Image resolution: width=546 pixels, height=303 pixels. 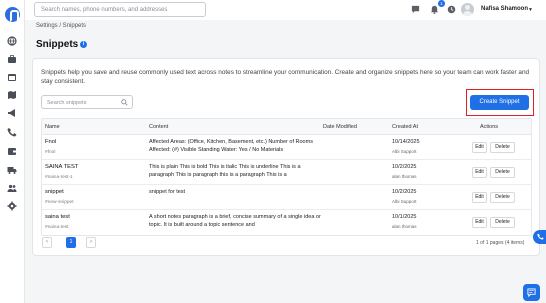 What do you see at coordinates (83, 44) in the screenshot?
I see `info-icon: i` at bounding box center [83, 44].